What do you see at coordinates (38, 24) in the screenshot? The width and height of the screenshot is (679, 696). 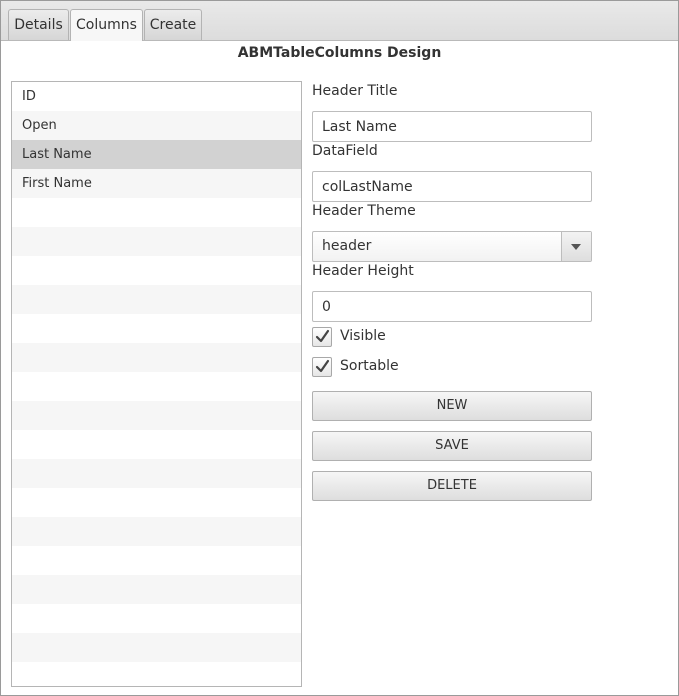 I see `tab-details: Details` at bounding box center [38, 24].